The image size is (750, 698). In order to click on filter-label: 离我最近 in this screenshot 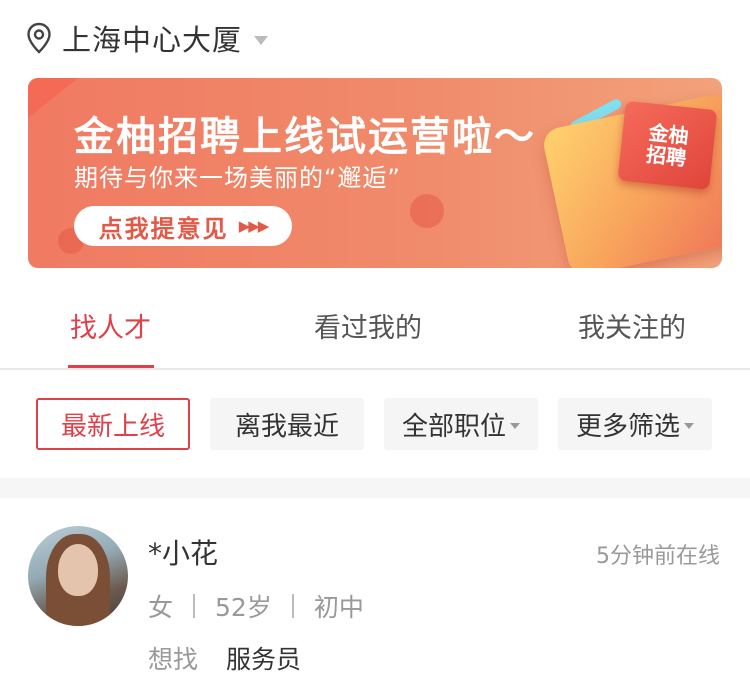, I will do `click(286, 426)`.